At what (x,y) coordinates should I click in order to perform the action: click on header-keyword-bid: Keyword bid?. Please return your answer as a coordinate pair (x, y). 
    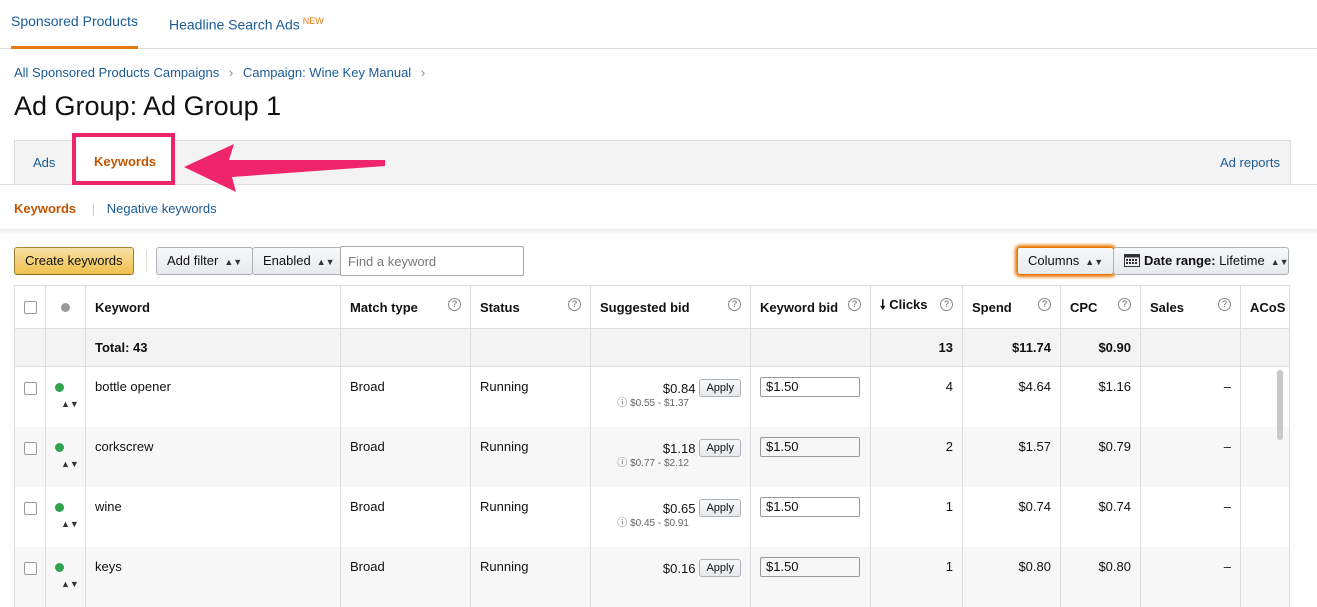
    Looking at the image, I should click on (810, 307).